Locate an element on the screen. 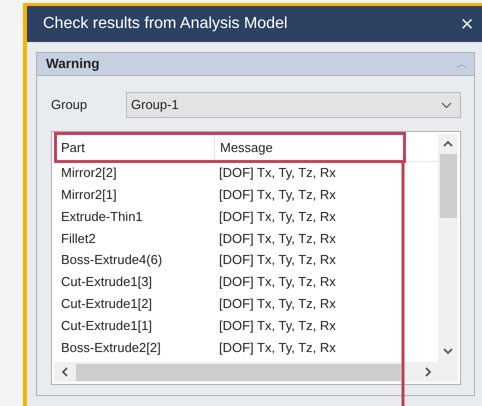 The image size is (482, 406). close-button: ✕ is located at coordinates (467, 24).